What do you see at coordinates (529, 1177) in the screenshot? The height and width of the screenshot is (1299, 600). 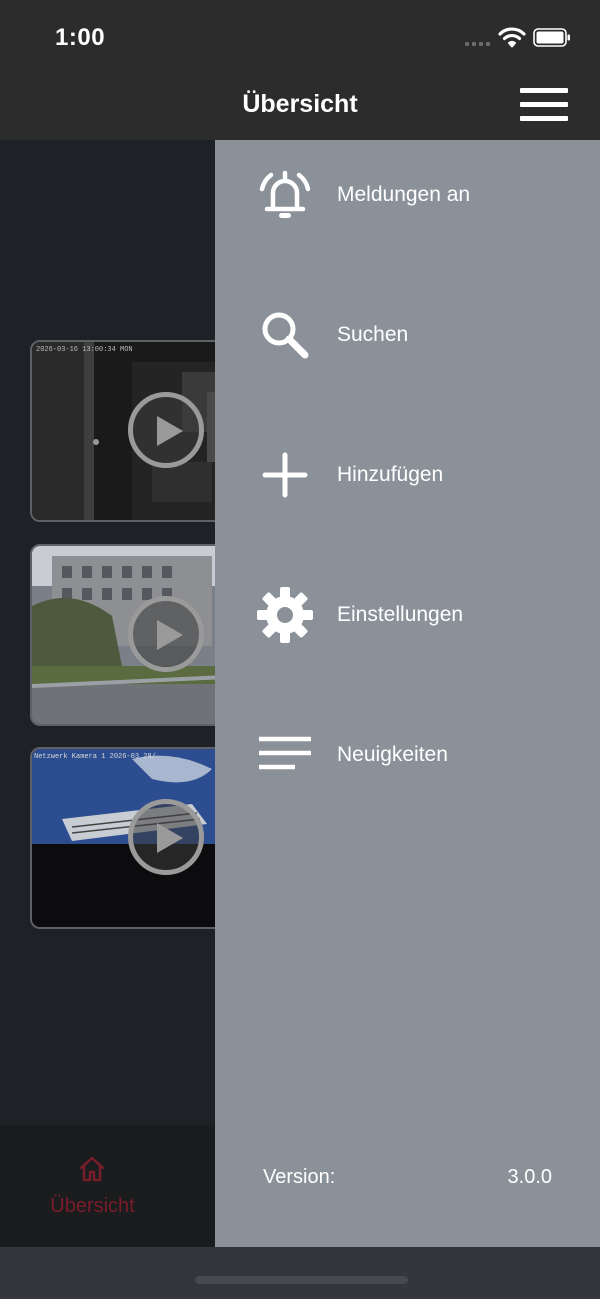 I see `version-value: 3.0.0` at bounding box center [529, 1177].